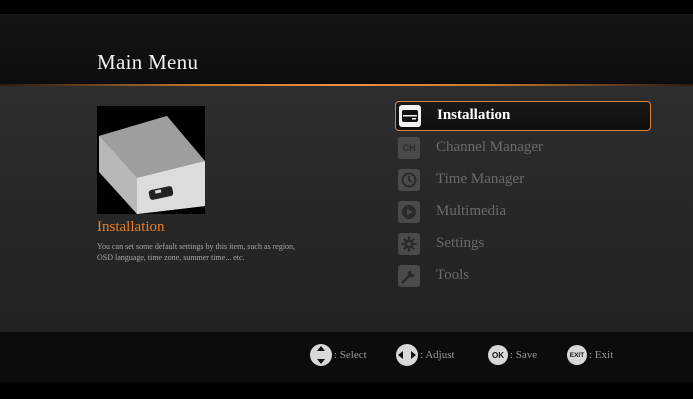  I want to click on hint-select: : Select, so click(338, 355).